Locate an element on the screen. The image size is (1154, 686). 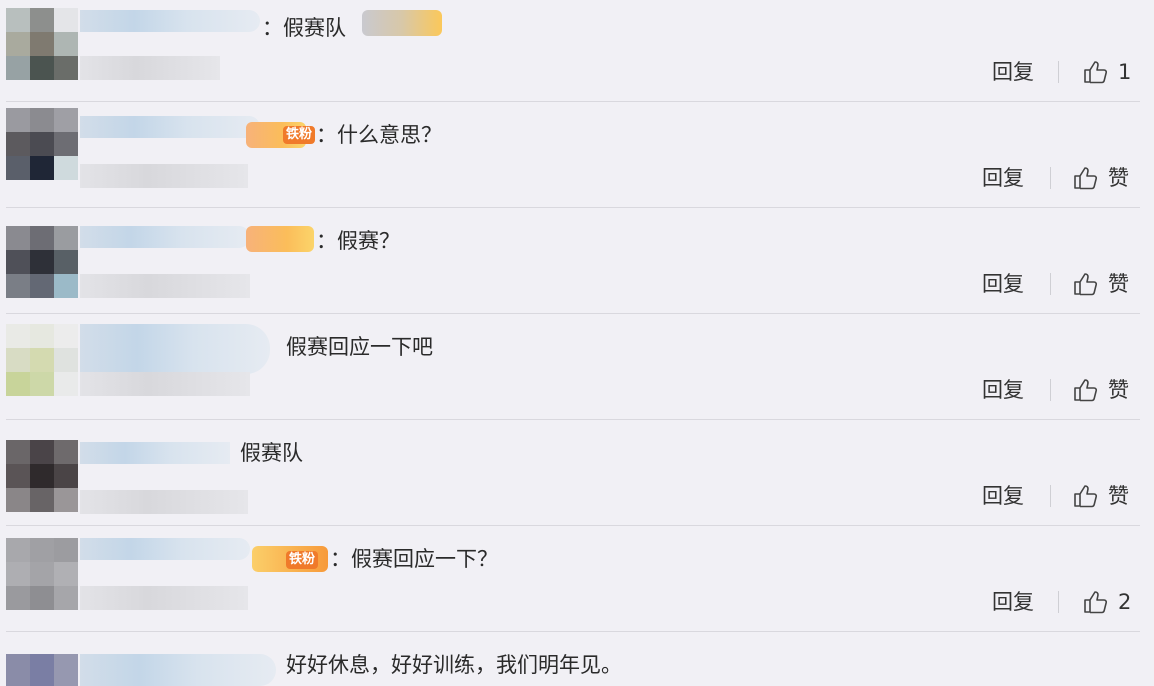
comment-text: 假赛队 is located at coordinates (271, 453).